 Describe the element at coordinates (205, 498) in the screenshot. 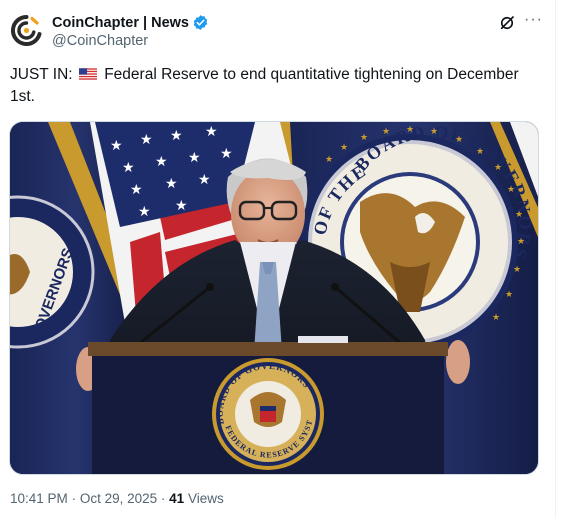

I see `views-label: Views` at that location.